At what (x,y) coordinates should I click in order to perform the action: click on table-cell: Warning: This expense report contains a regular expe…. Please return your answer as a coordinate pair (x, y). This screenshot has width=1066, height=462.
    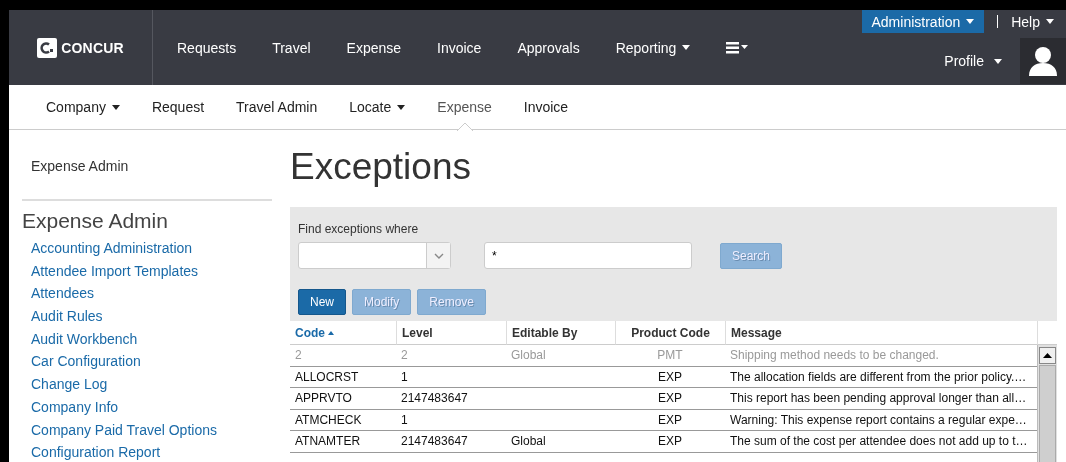
    Looking at the image, I should click on (881, 420).